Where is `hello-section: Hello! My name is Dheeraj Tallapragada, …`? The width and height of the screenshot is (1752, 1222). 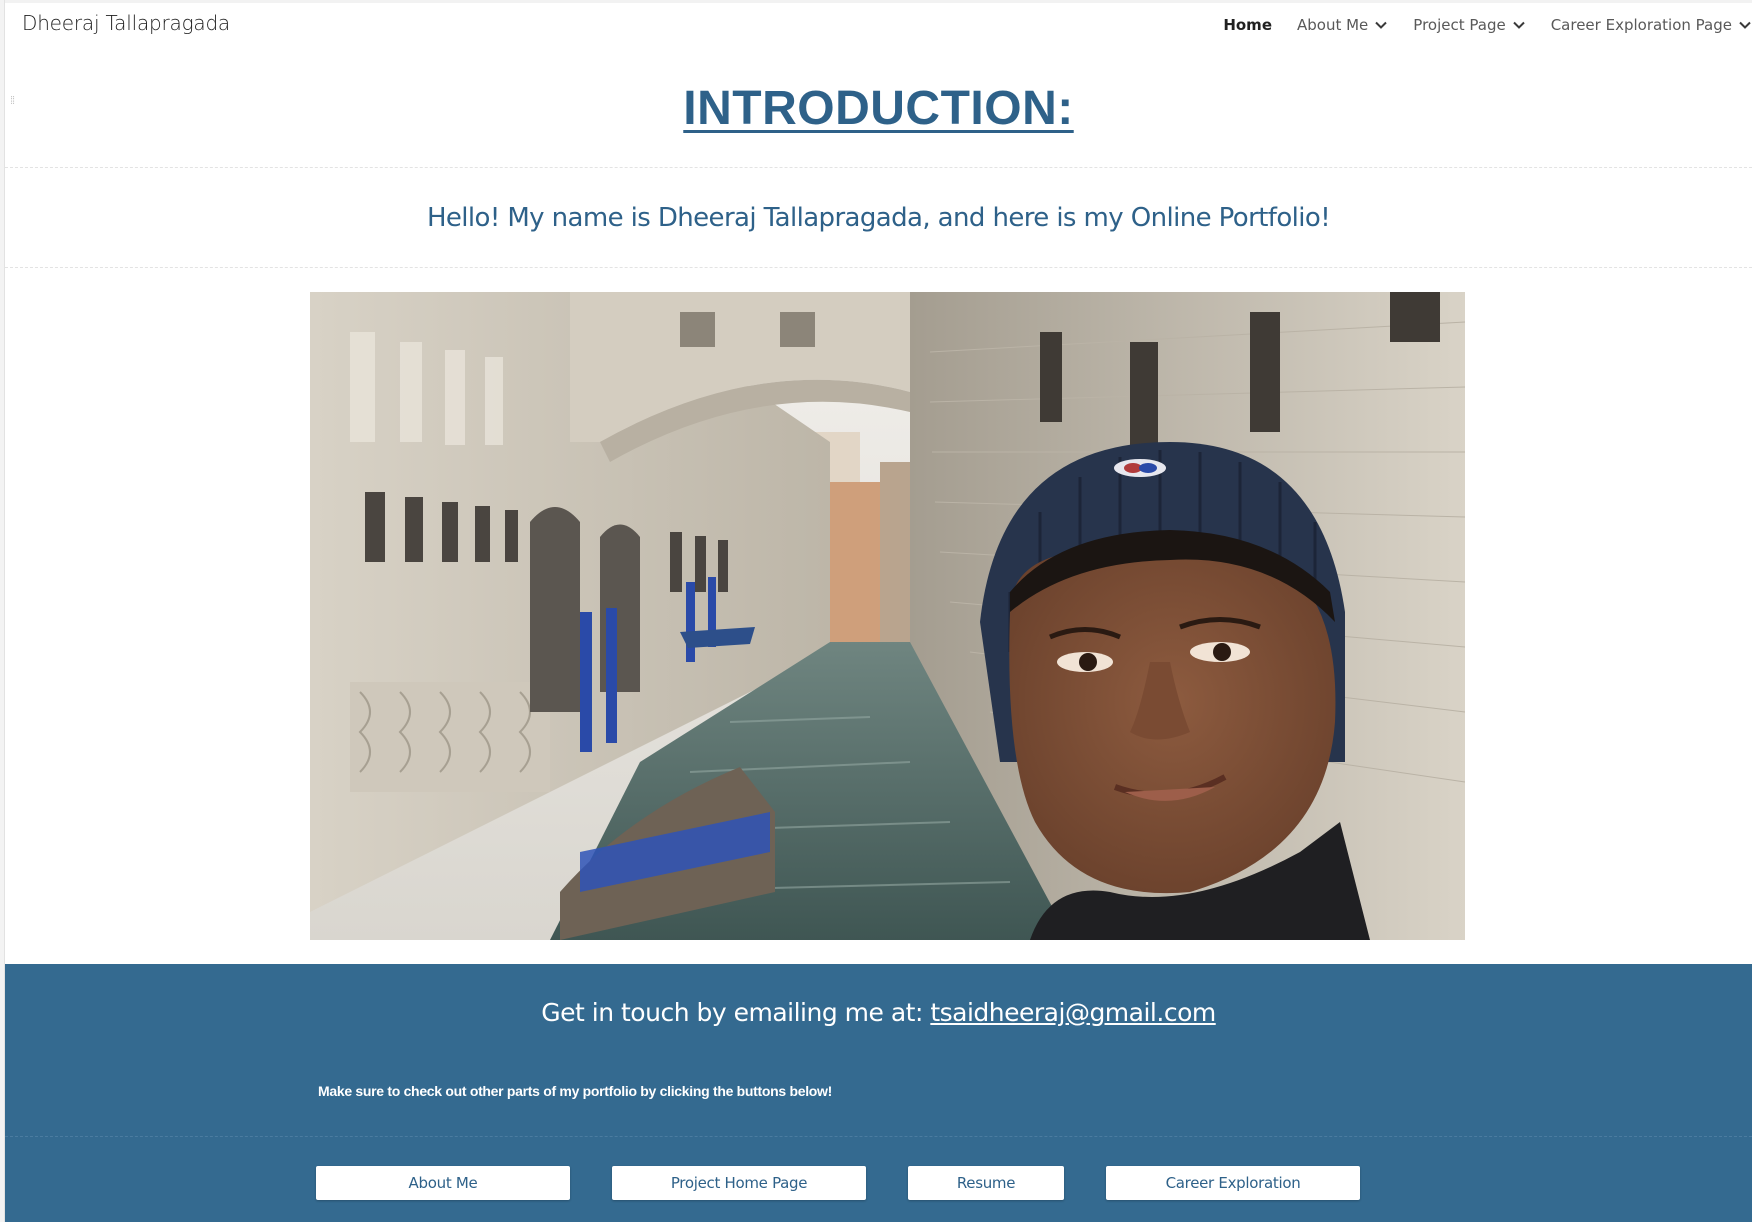
hello-section: Hello! My name is Dheeraj Tallapragada, … is located at coordinates (878, 218).